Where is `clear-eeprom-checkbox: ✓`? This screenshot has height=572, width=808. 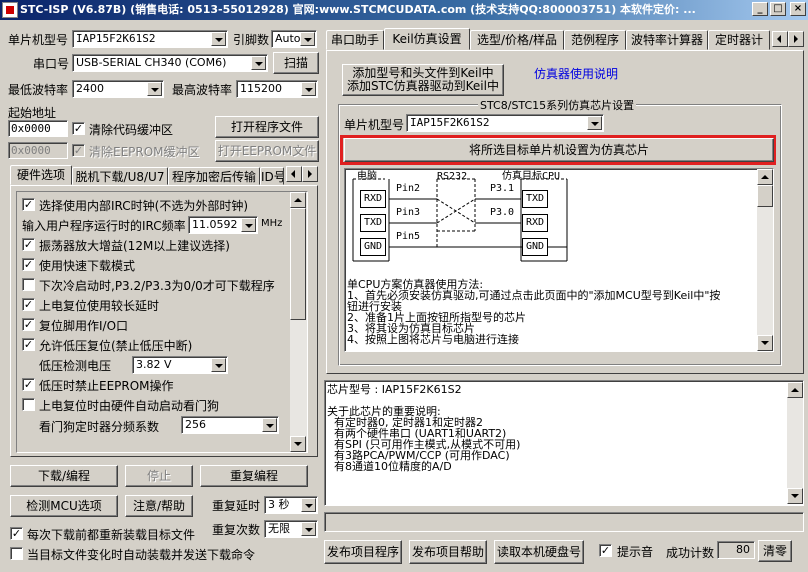 clear-eeprom-checkbox: ✓ is located at coordinates (78, 150).